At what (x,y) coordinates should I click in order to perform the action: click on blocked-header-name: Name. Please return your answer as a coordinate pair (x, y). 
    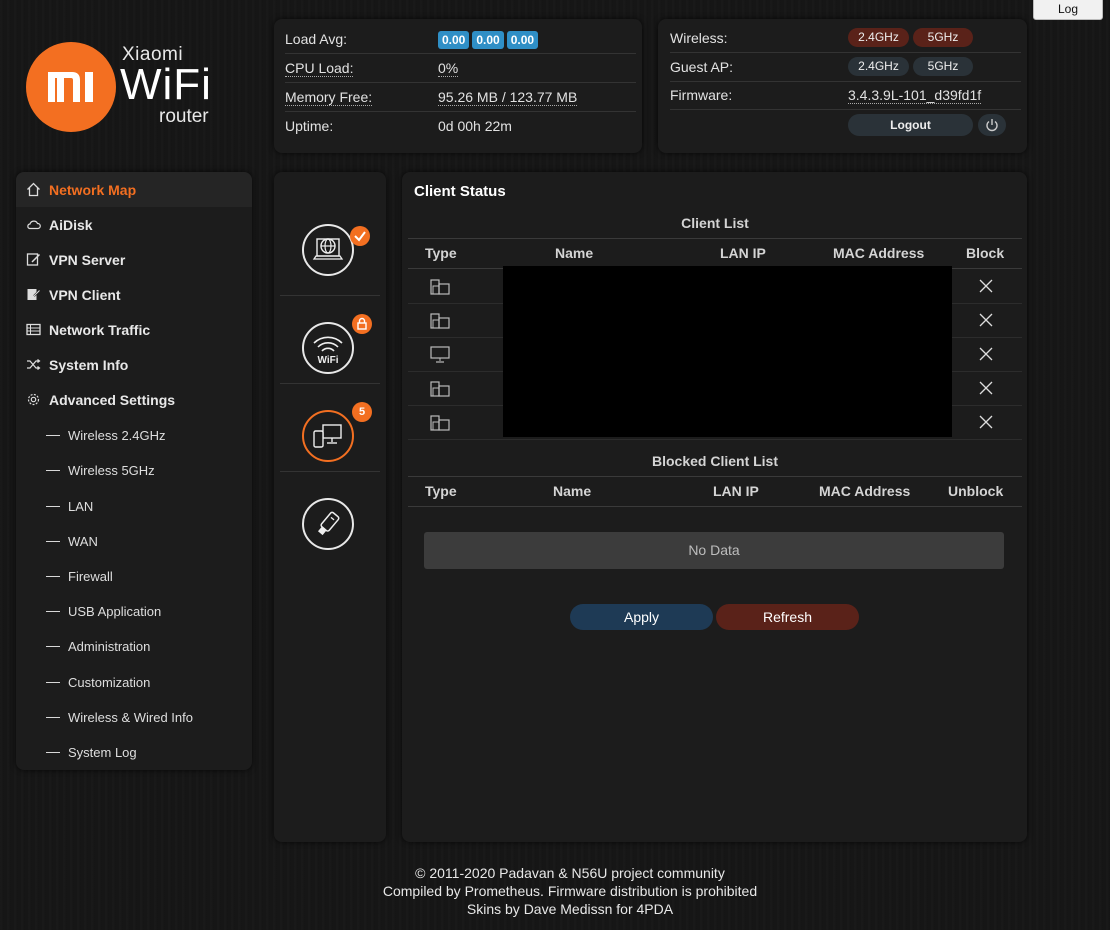
    Looking at the image, I should click on (572, 491).